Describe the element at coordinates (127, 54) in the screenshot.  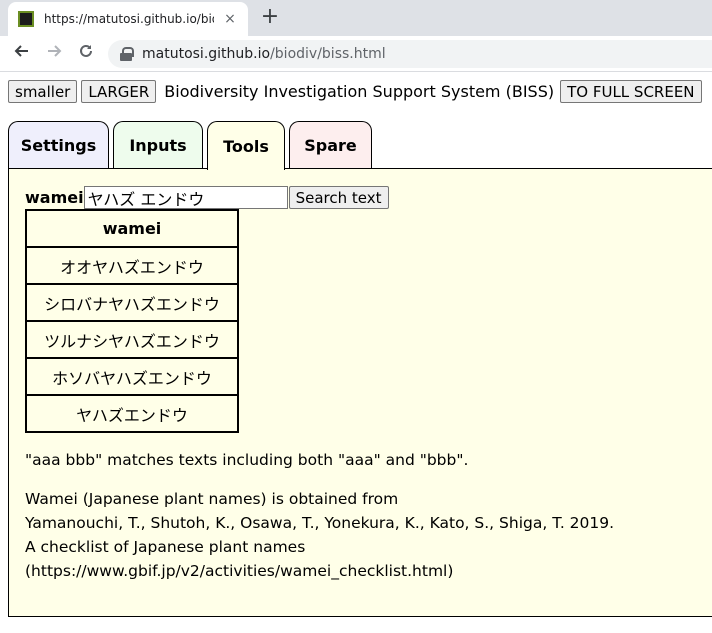
I see `lock-icon` at that location.